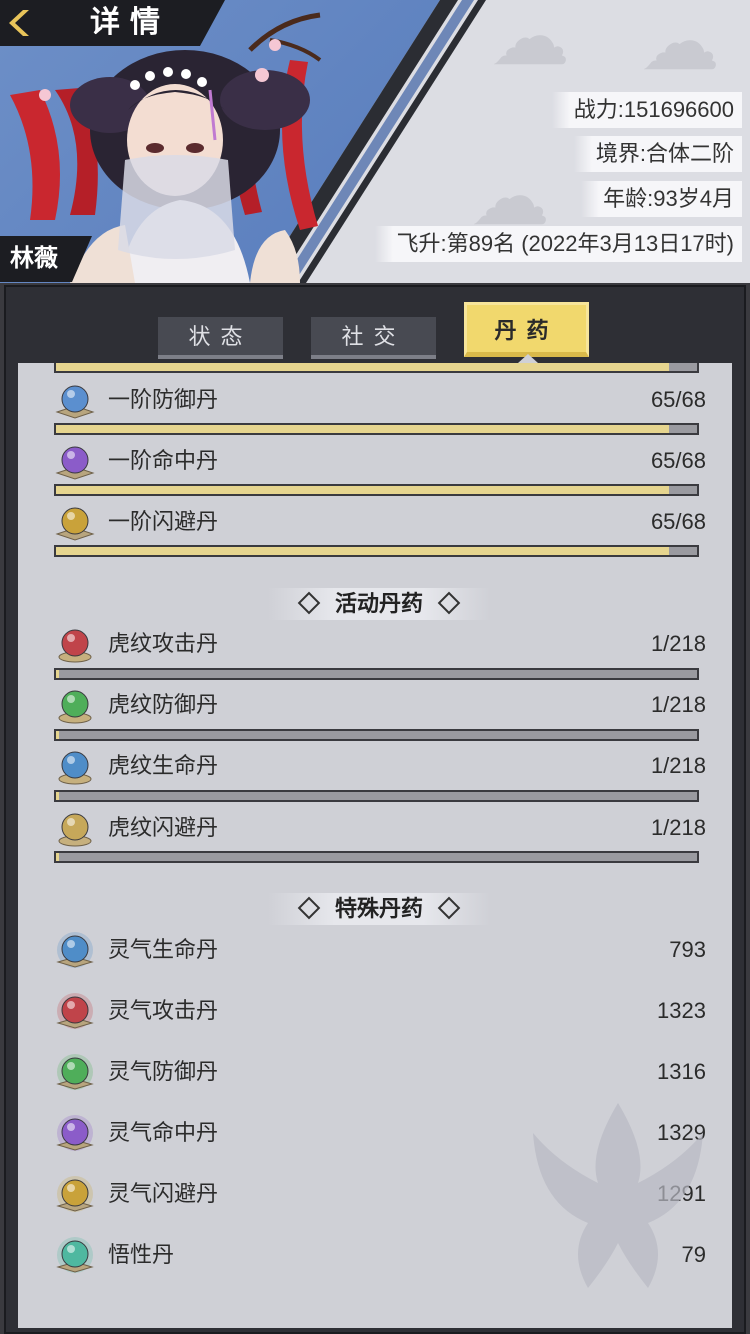 Image resolution: width=750 pixels, height=1334 pixels. I want to click on pill-count: 1323, so click(681, 1010).